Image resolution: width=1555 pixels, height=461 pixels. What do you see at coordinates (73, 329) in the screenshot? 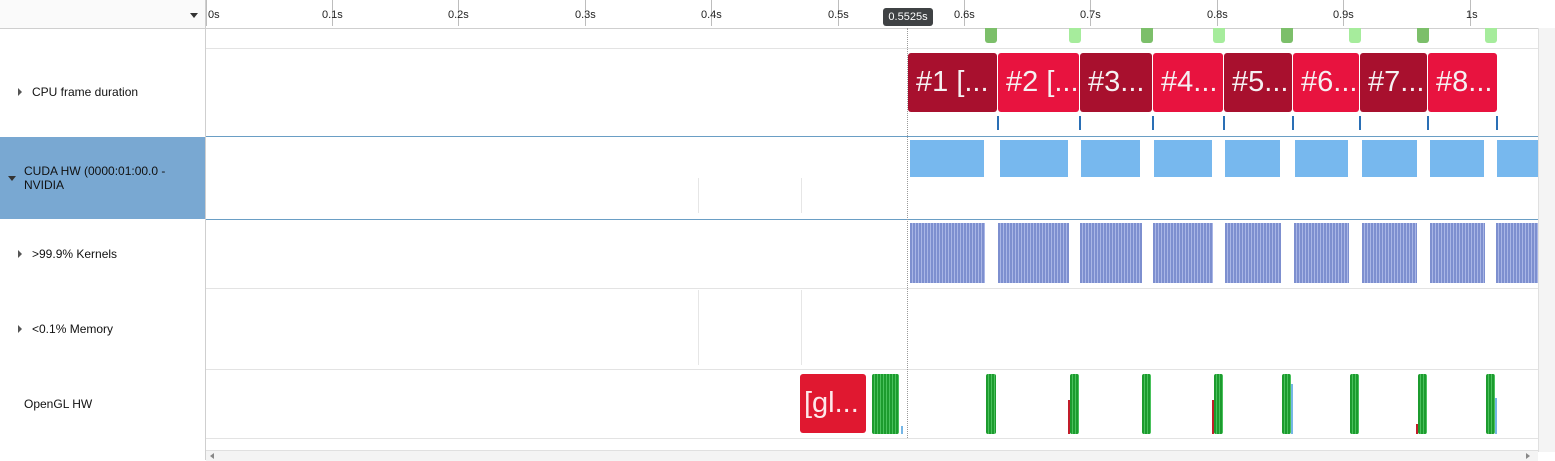
I see `row-label: <0.1% Memory` at bounding box center [73, 329].